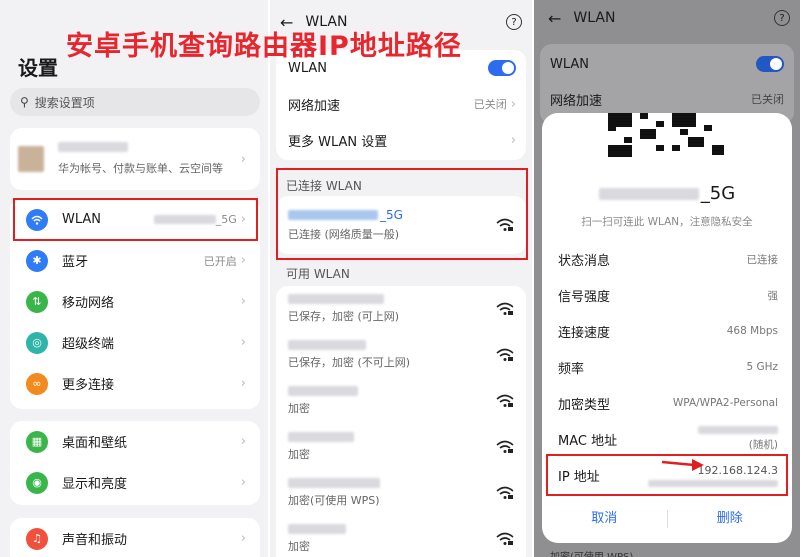 Image resolution: width=800 pixels, height=557 pixels. Describe the element at coordinates (667, 439) in the screenshot. I see `detail-row: MAC 地址 (随机)` at that location.